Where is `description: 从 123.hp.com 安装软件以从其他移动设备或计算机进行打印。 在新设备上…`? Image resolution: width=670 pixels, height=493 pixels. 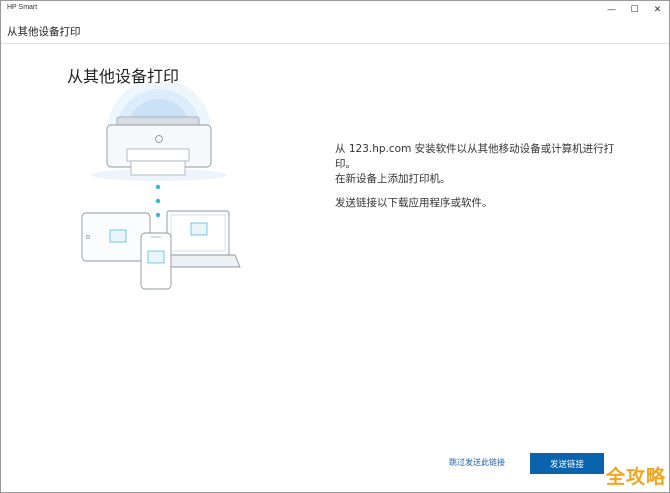 description: 从 123.hp.com 安装软件以从其他移动设备或计算机进行打印。 在新设备上… is located at coordinates (480, 176).